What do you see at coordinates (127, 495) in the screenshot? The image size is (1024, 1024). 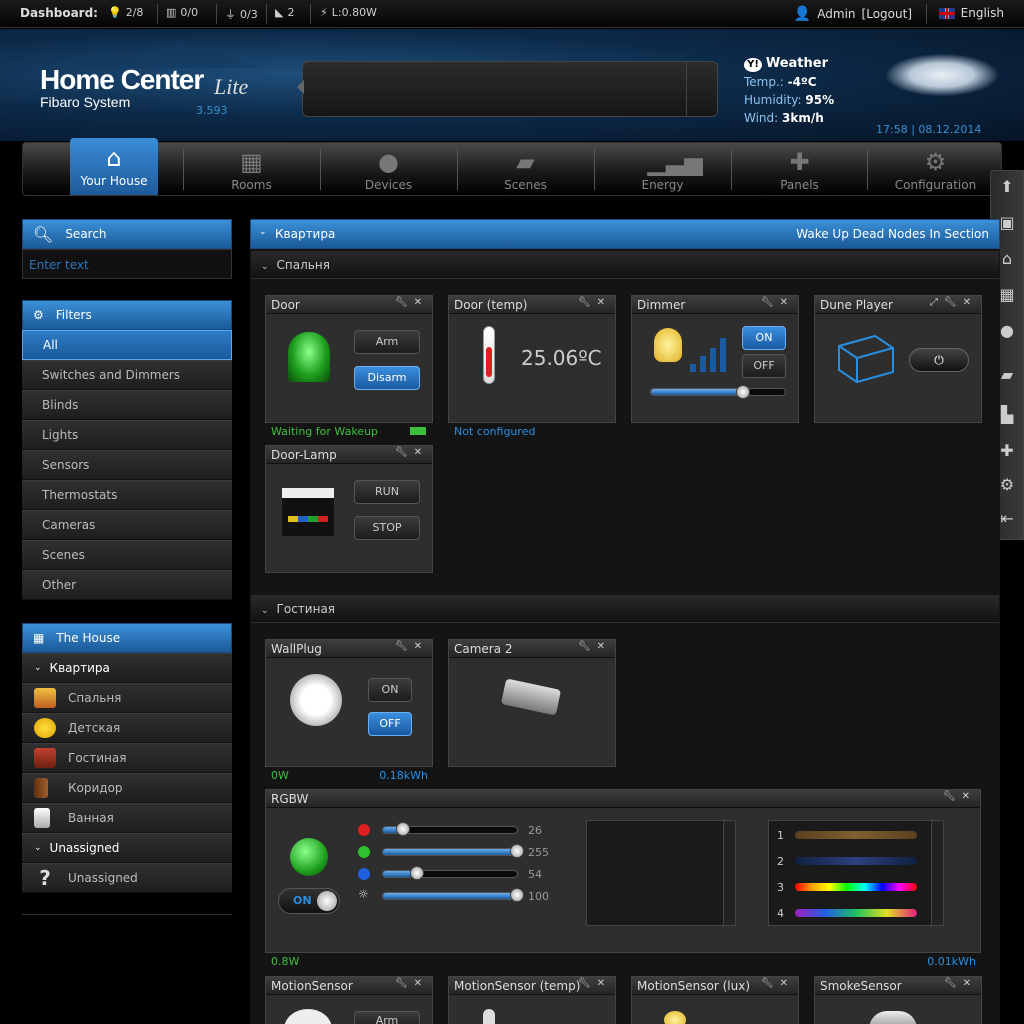 I see `filter-thermostats: Thermostats` at bounding box center [127, 495].